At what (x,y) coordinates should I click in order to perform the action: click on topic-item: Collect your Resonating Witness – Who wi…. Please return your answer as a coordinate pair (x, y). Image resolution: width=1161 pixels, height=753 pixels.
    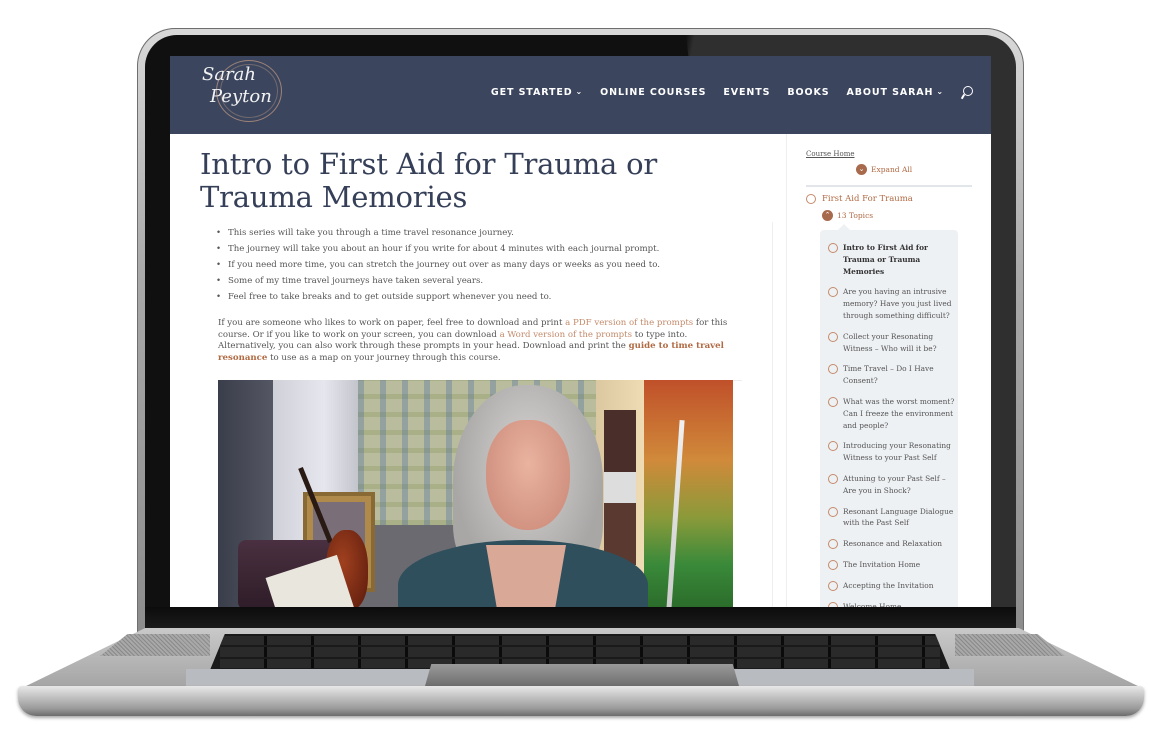
    Looking at the image, I should click on (892, 343).